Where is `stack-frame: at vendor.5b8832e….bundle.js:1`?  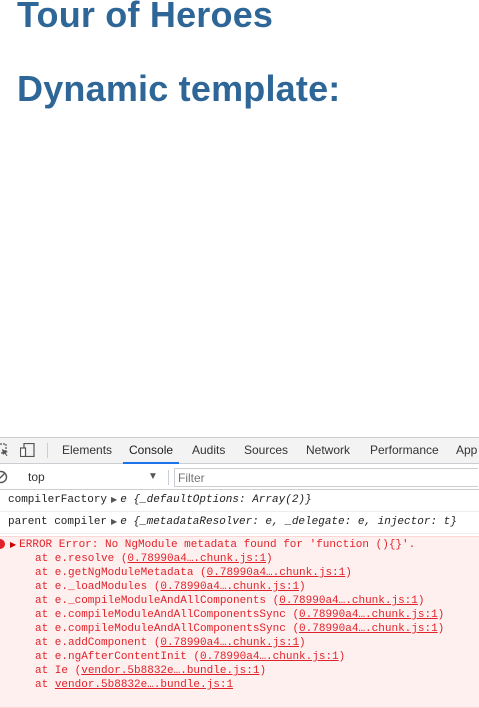 stack-frame: at vendor.5b8832e….bundle.js:1 is located at coordinates (134, 685).